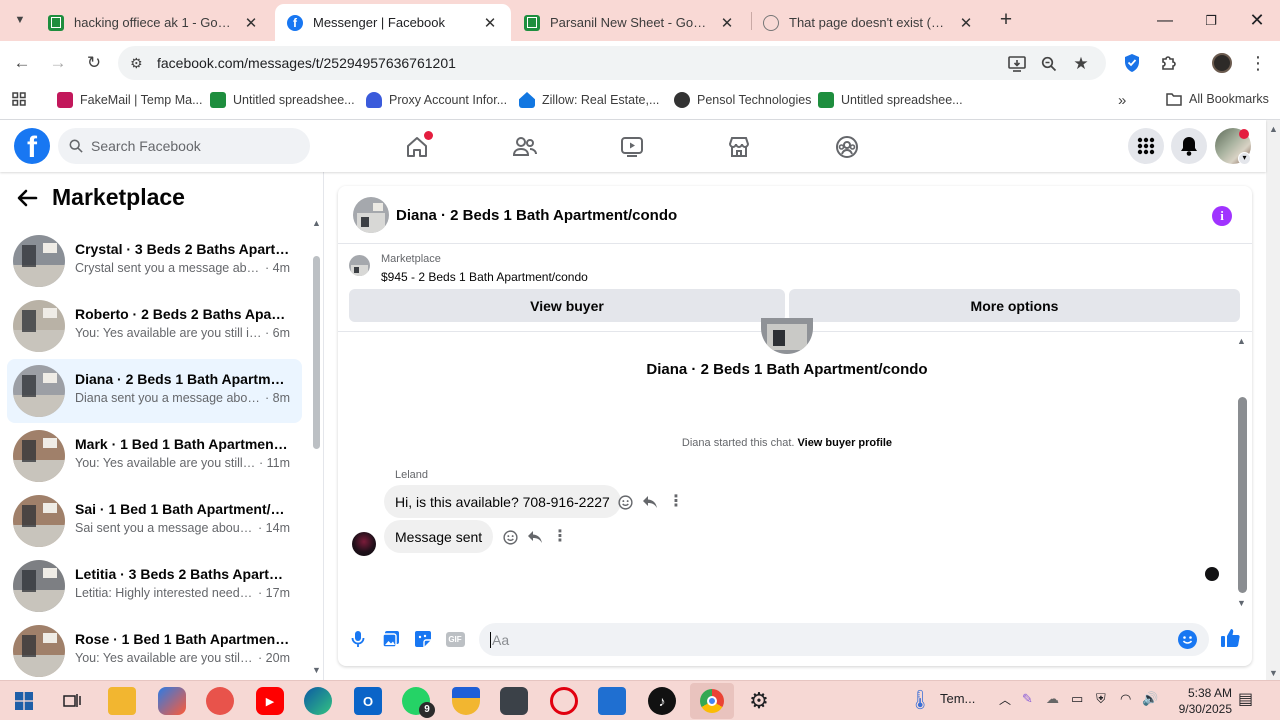 This screenshot has height=720, width=1280. What do you see at coordinates (136, 63) in the screenshot?
I see `site-settings-icon: ⚙` at bounding box center [136, 63].